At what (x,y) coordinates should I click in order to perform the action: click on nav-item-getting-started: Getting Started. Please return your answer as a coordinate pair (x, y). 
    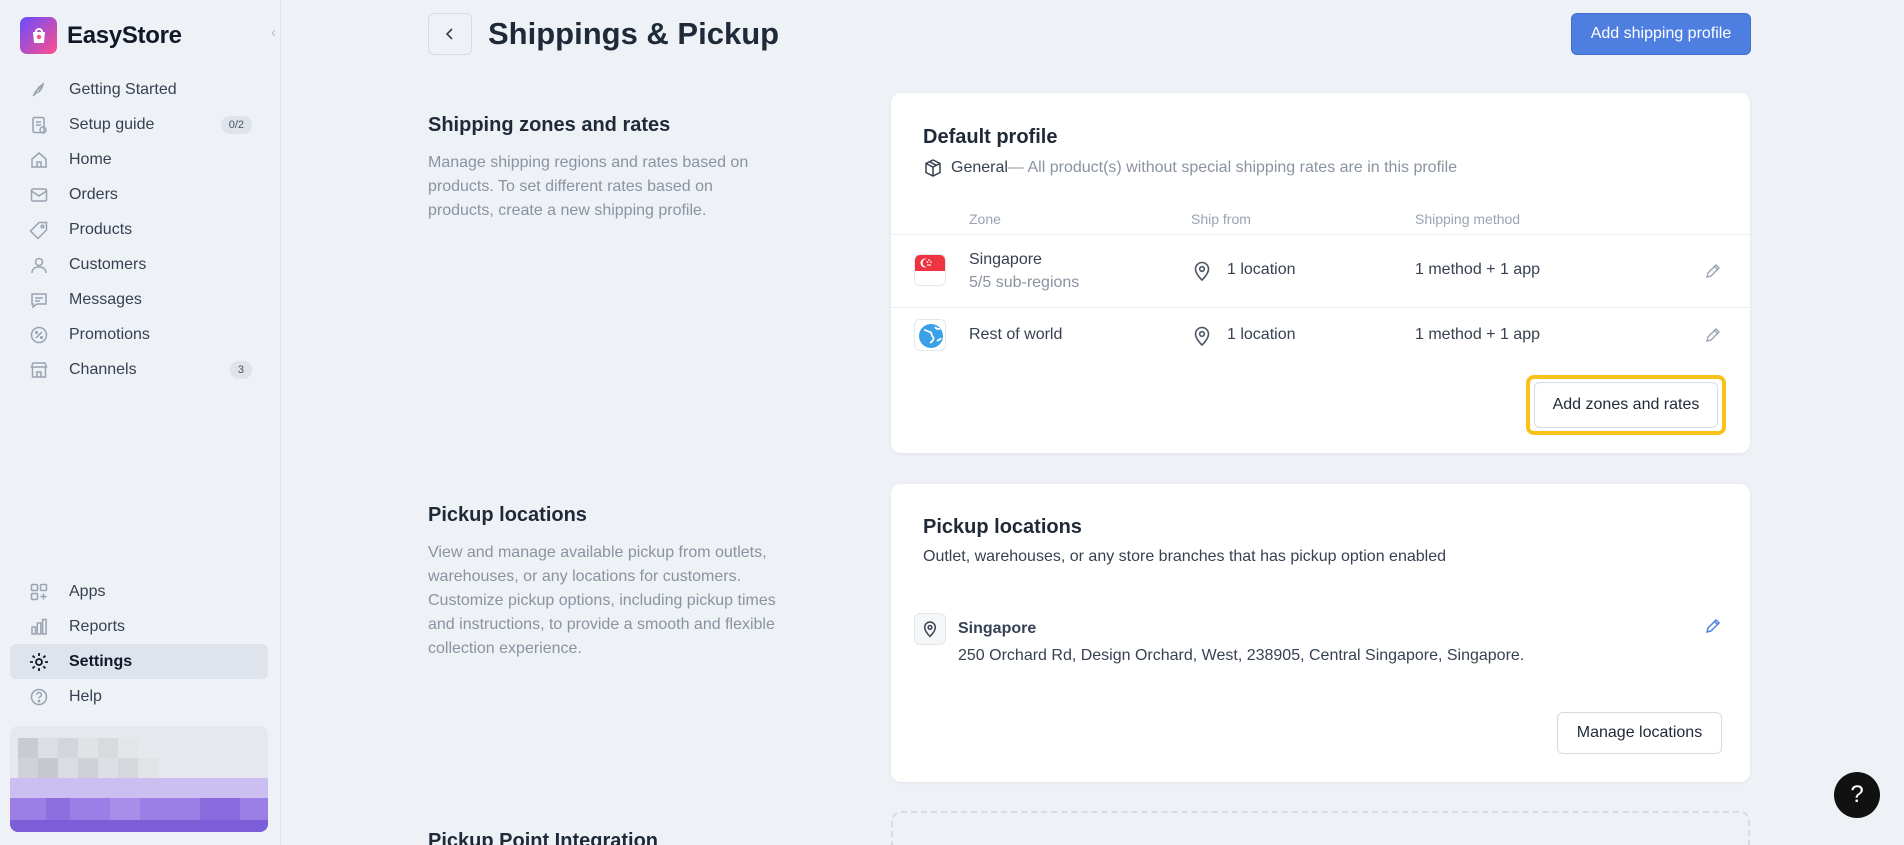
    Looking at the image, I should click on (139, 89).